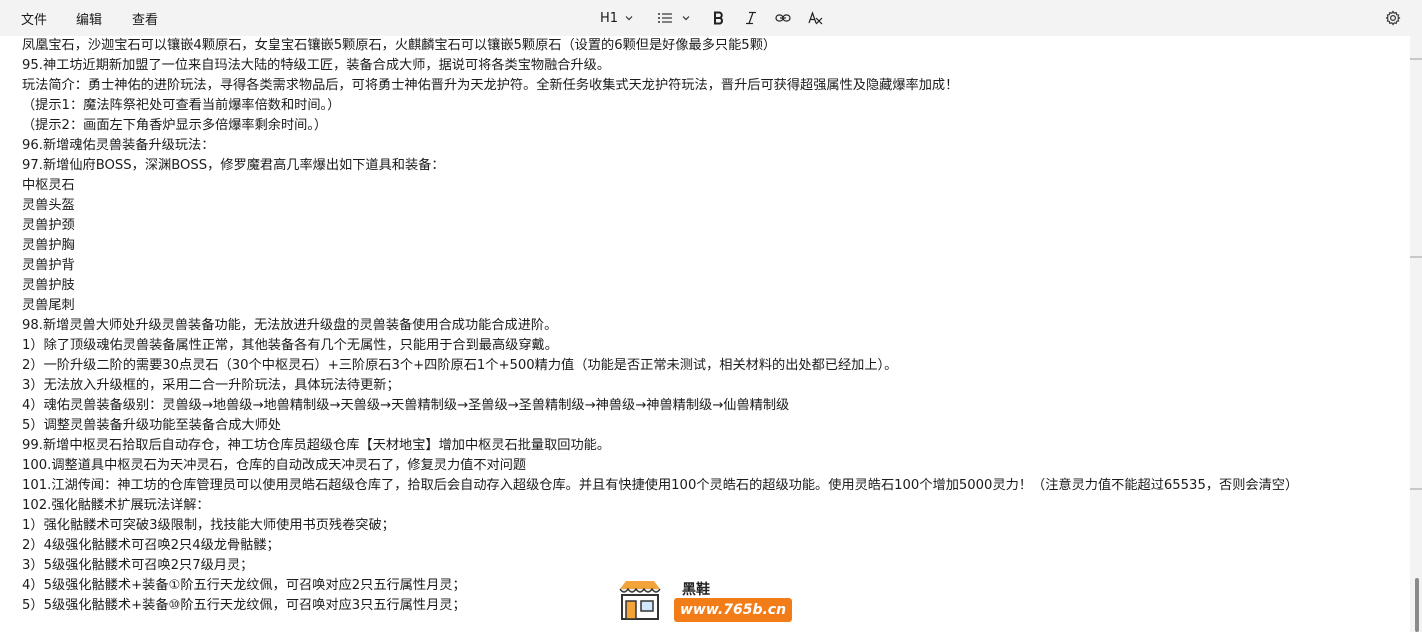 The image size is (1422, 632). I want to click on document-line: 中枢灵石, so click(712, 186).